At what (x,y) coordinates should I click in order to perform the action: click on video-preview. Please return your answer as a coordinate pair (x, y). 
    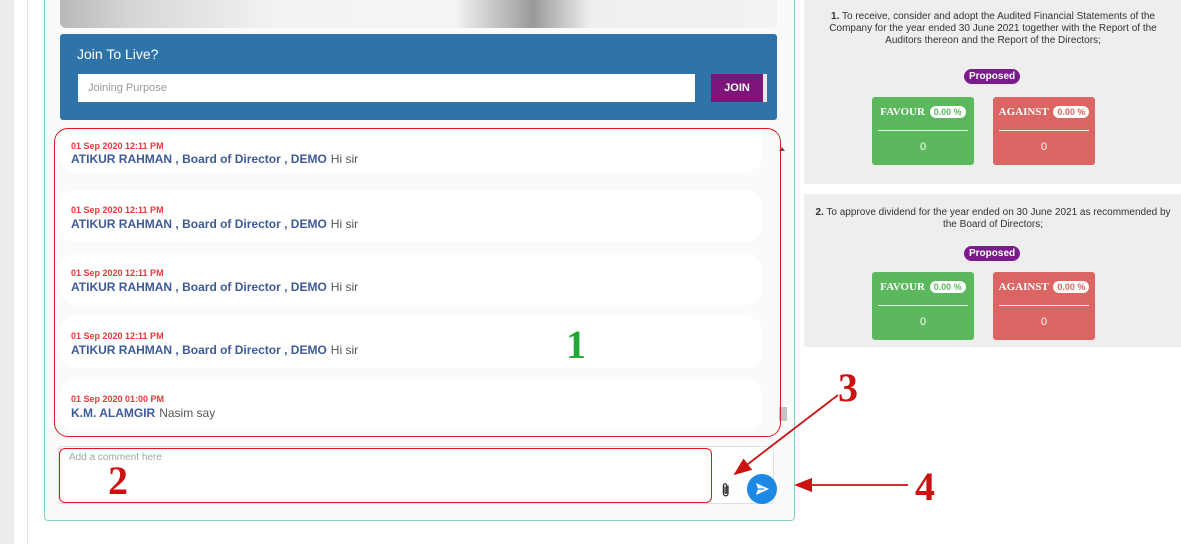
    Looking at the image, I should click on (418, 14).